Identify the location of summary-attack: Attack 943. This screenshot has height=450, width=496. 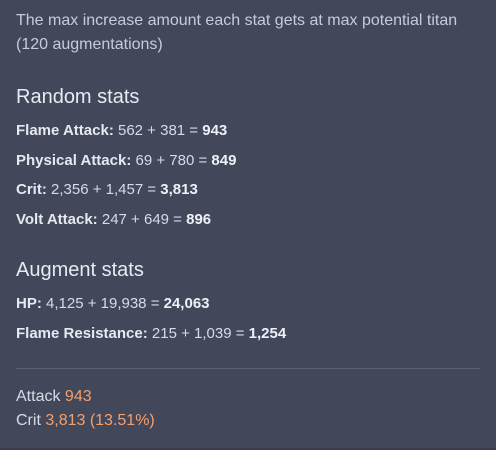
(54, 397).